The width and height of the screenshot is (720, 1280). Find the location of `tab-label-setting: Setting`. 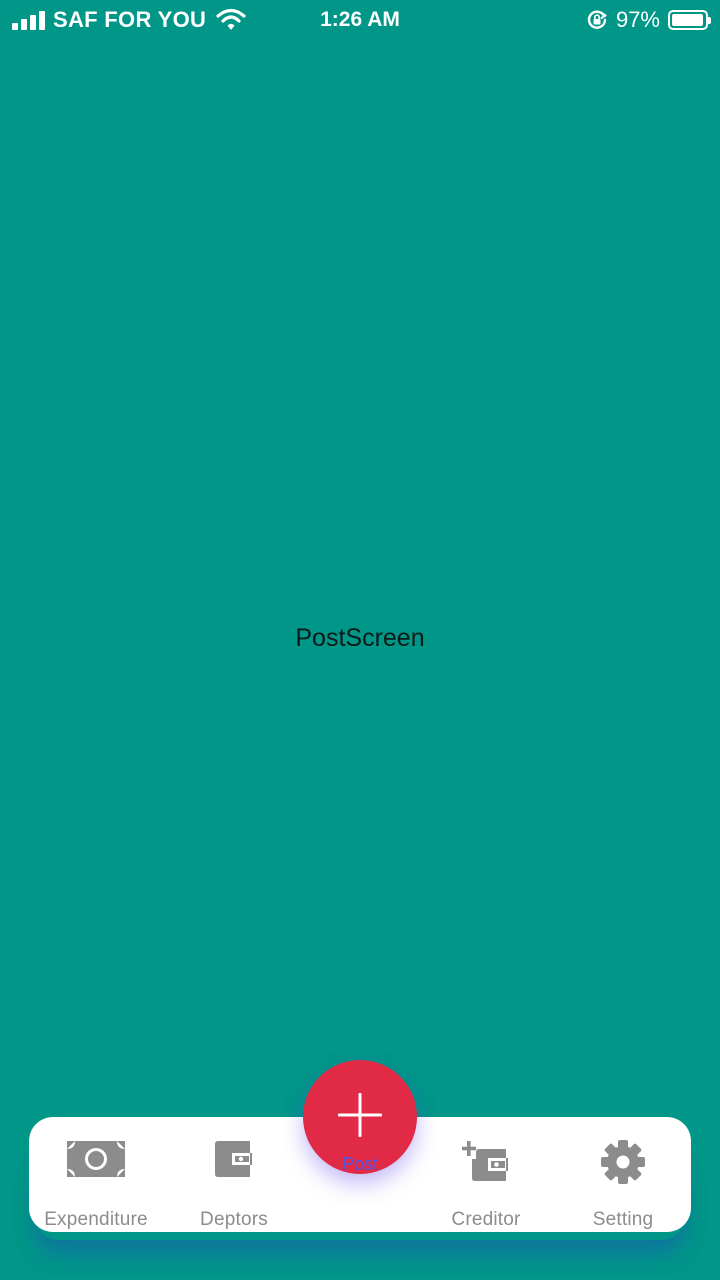

tab-label-setting: Setting is located at coordinates (623, 1219).